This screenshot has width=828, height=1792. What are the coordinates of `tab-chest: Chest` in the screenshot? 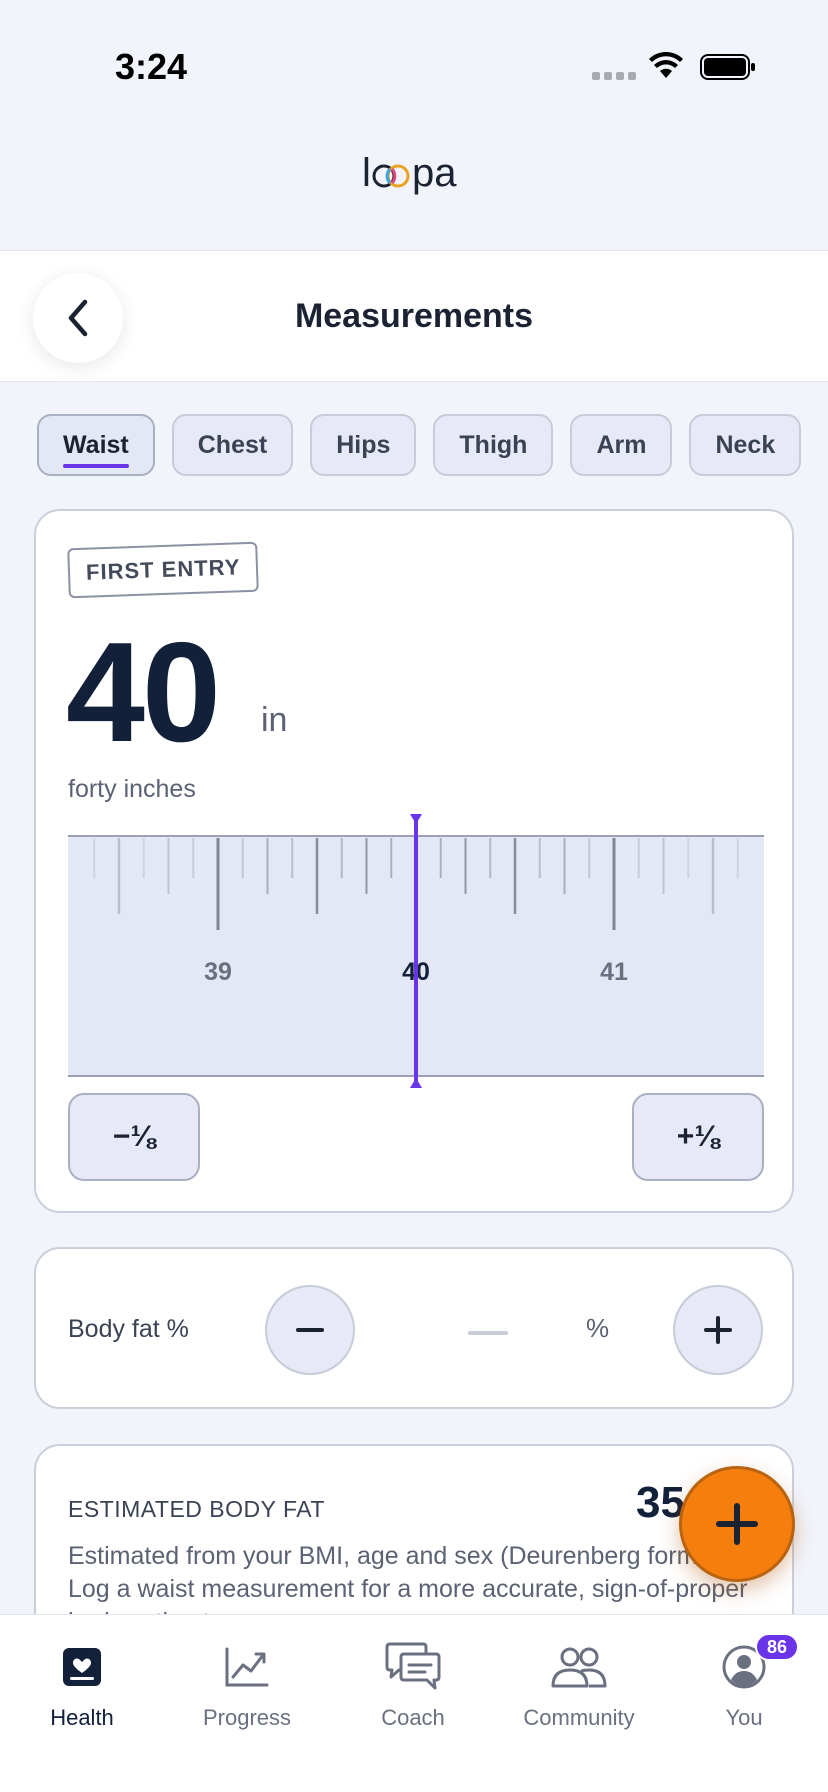 It's located at (232, 445).